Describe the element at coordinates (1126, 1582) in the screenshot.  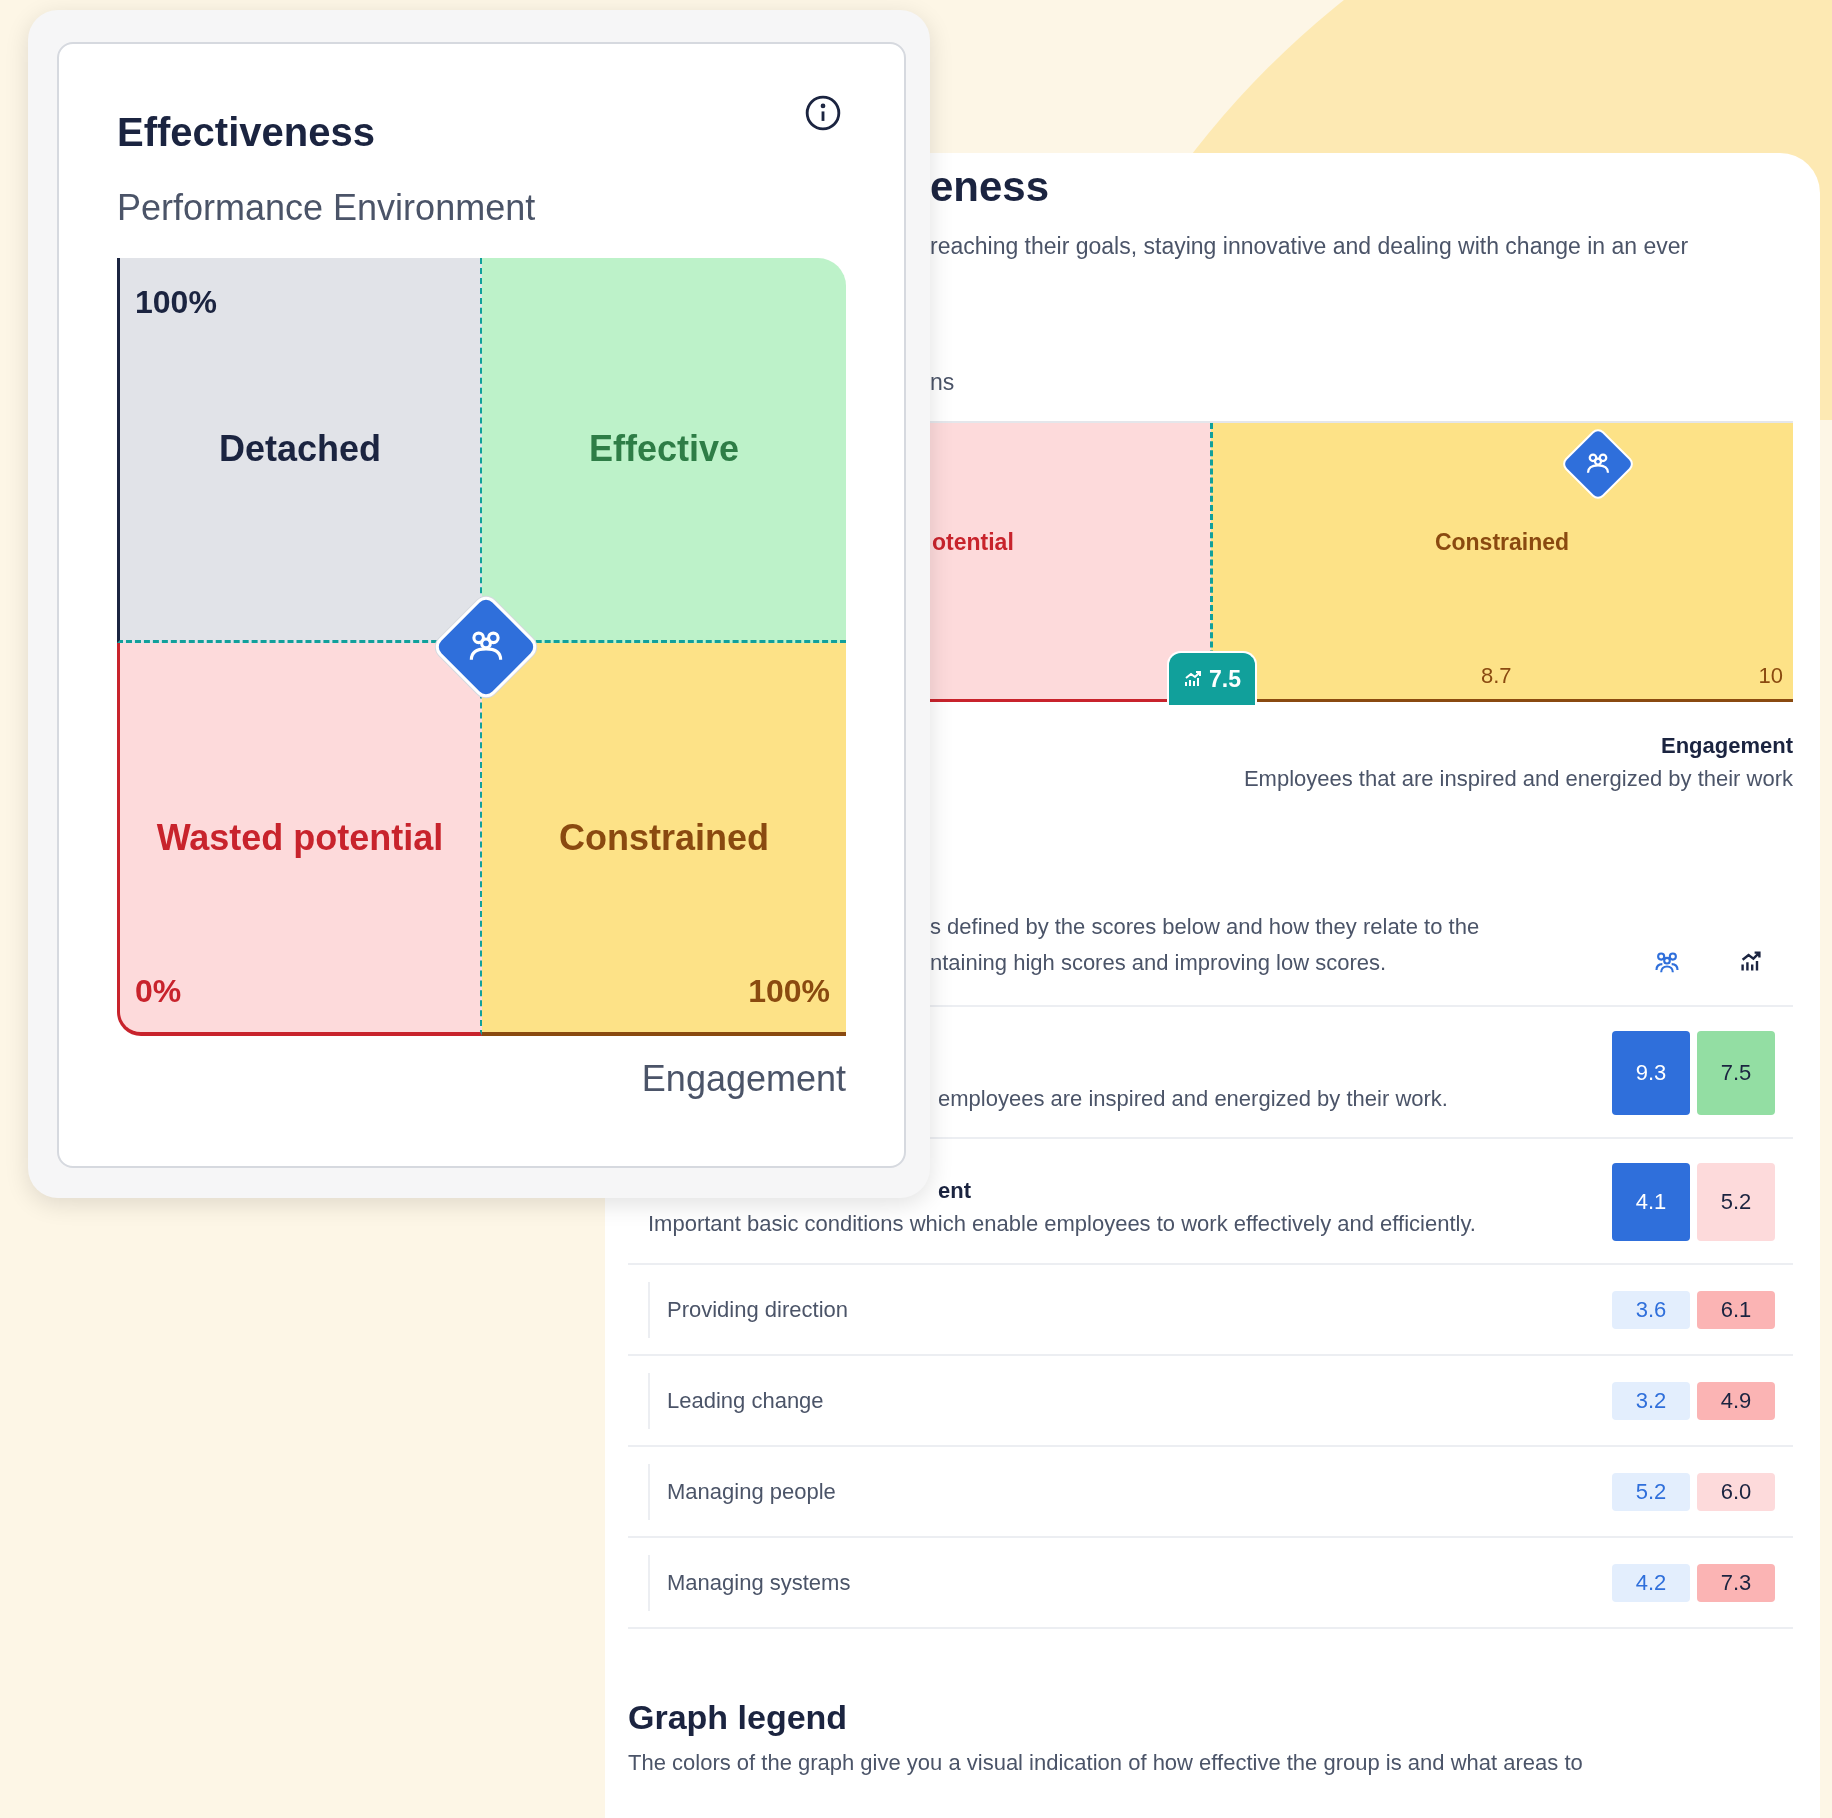
I see `row-label: Managing systems` at that location.